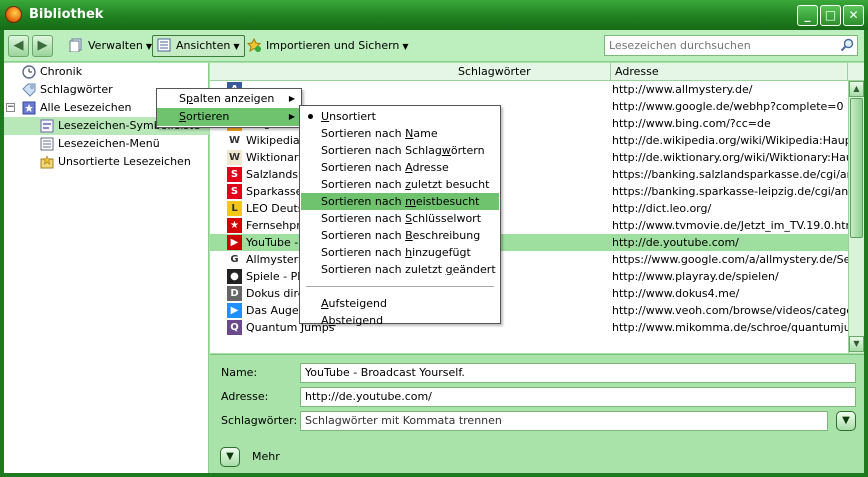  I want to click on tags-expand-button: ▼, so click(846, 421).